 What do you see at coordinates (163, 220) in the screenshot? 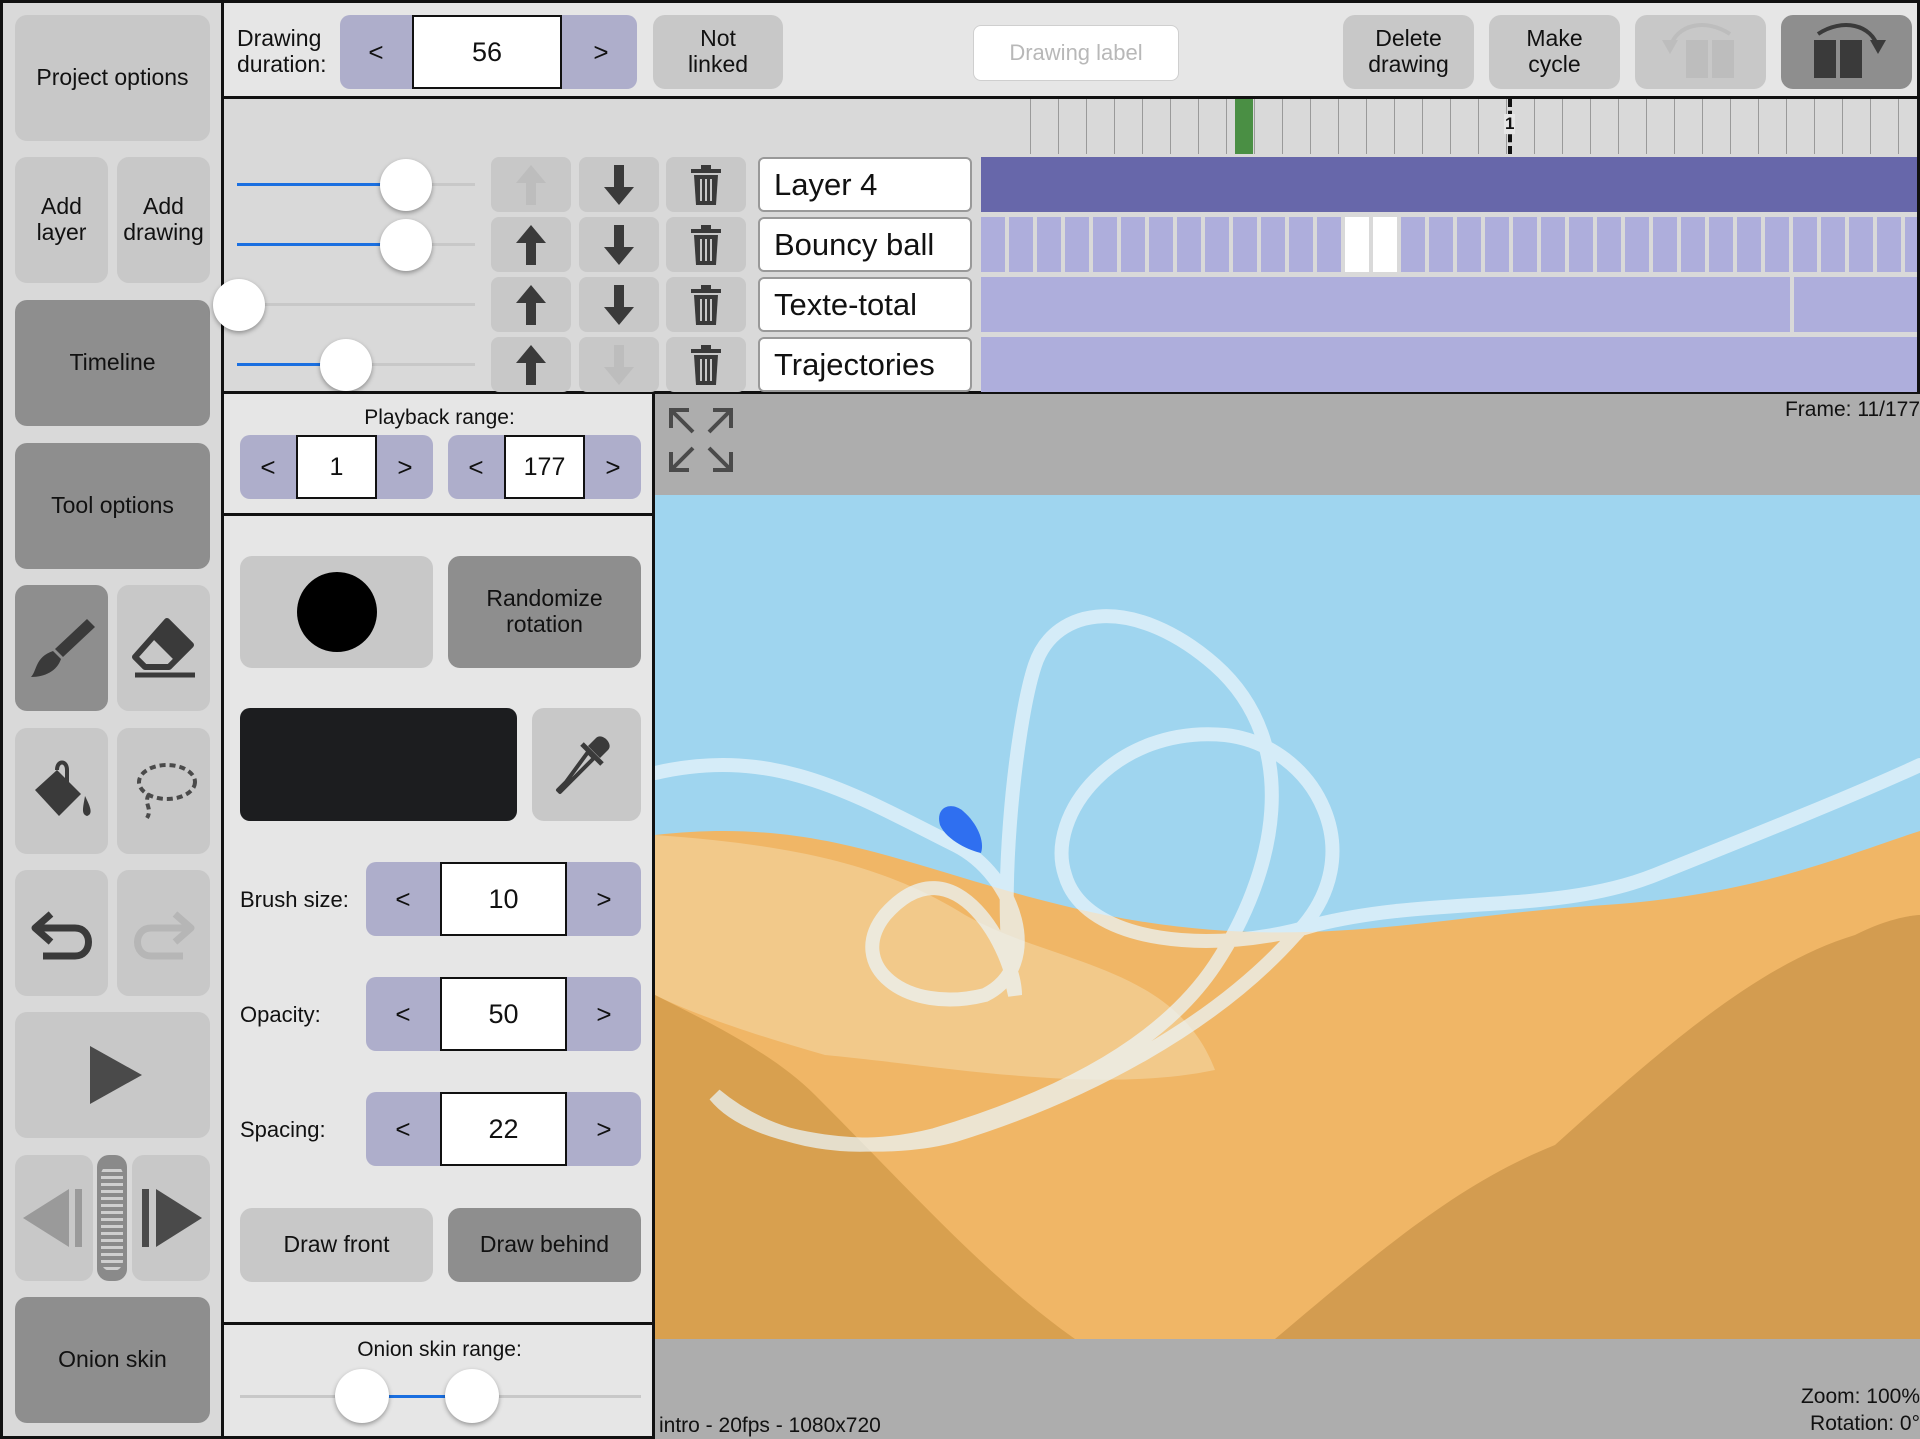
I see `add-drawing-button: Add drawing` at bounding box center [163, 220].